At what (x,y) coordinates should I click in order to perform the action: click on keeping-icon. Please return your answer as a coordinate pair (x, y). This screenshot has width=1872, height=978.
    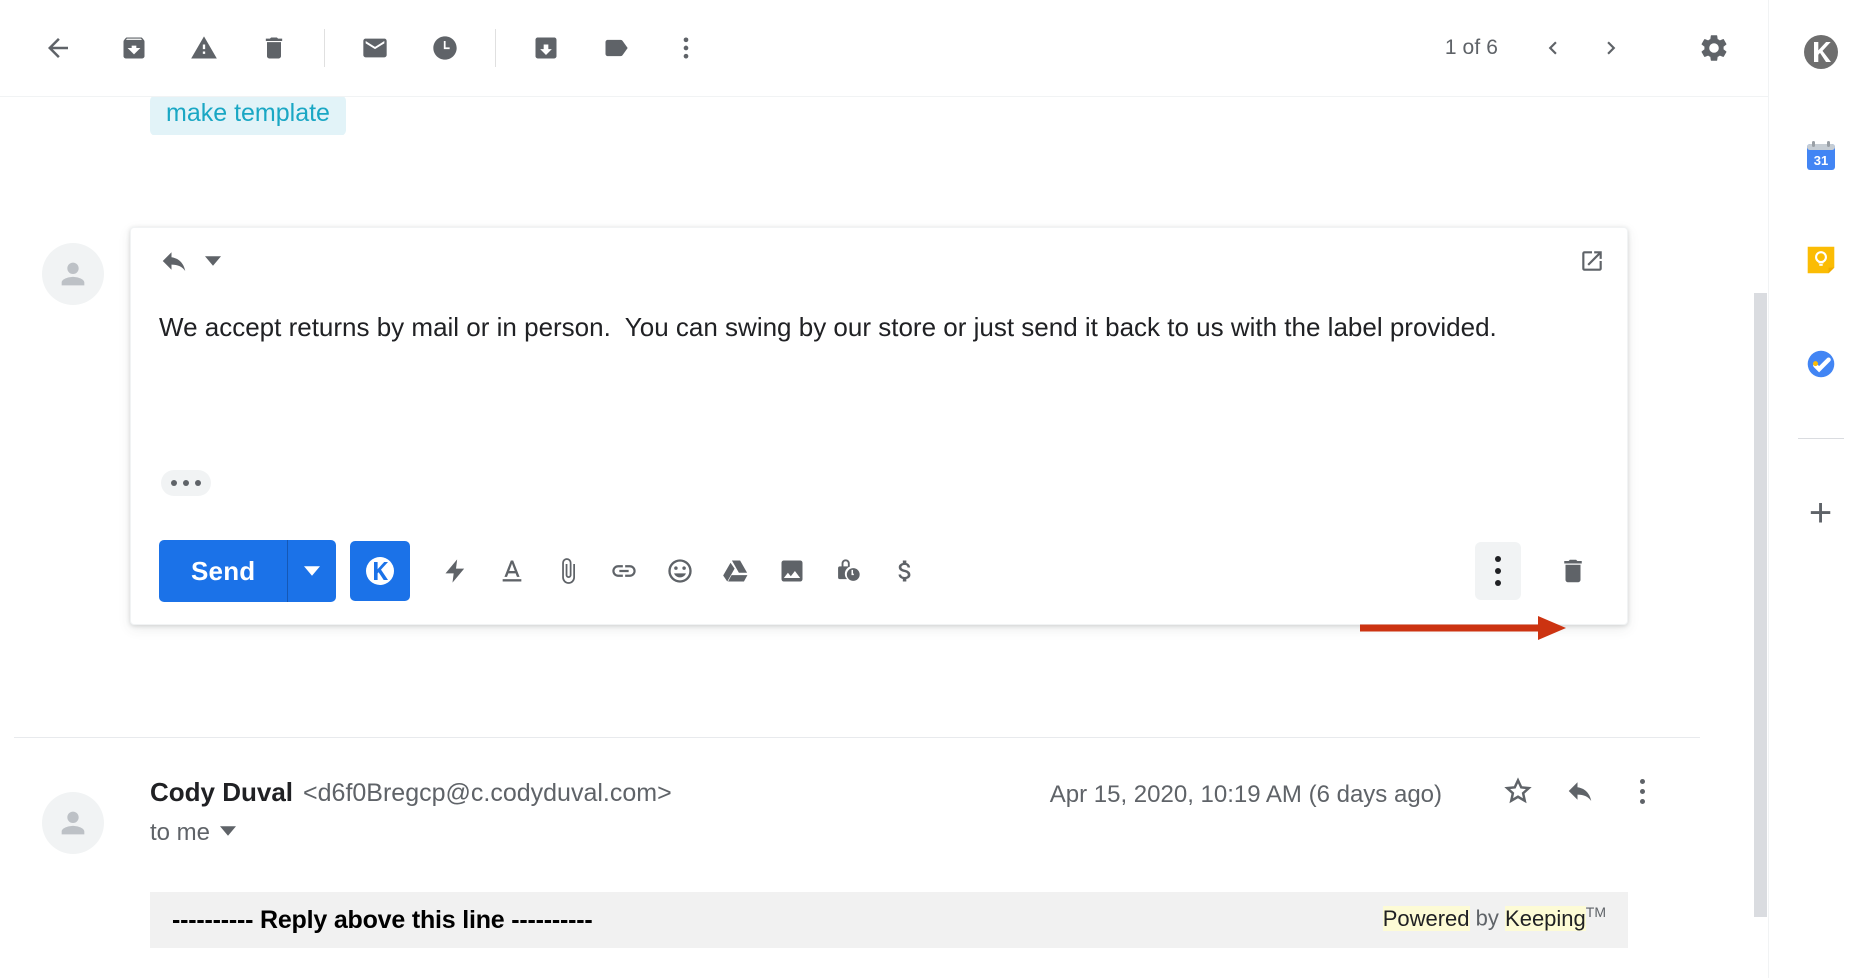
    Looking at the image, I should click on (1821, 52).